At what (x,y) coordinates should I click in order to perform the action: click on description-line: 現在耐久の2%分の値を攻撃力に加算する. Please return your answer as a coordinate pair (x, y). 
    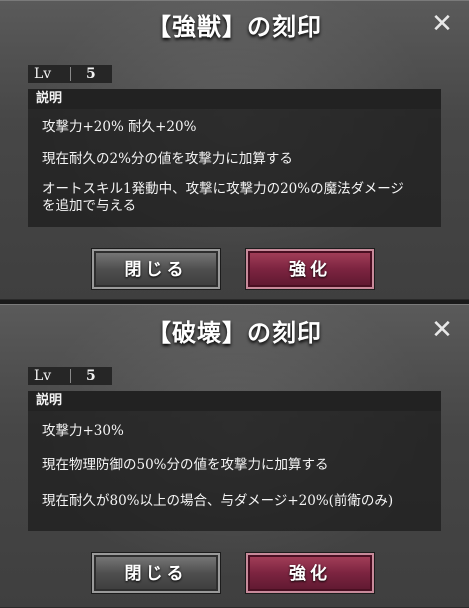
    Looking at the image, I should click on (167, 159).